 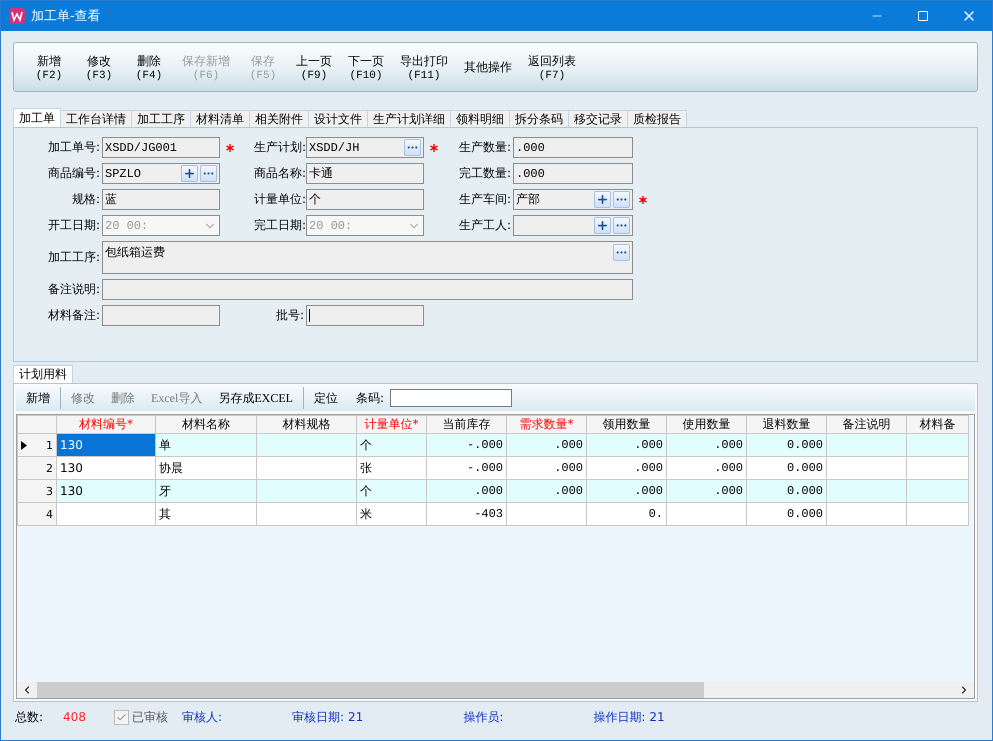 I want to click on reviewer-label: 审核人:, so click(x=202, y=717).